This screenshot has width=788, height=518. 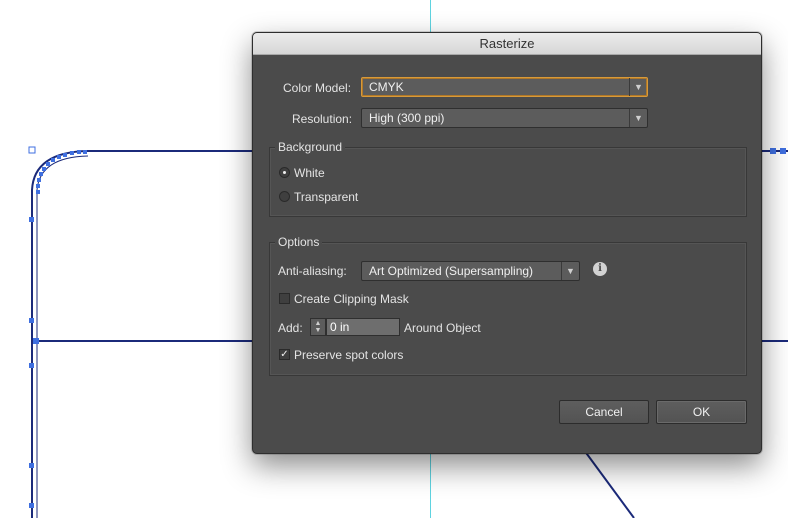 What do you see at coordinates (508, 182) in the screenshot?
I see `background-group` at bounding box center [508, 182].